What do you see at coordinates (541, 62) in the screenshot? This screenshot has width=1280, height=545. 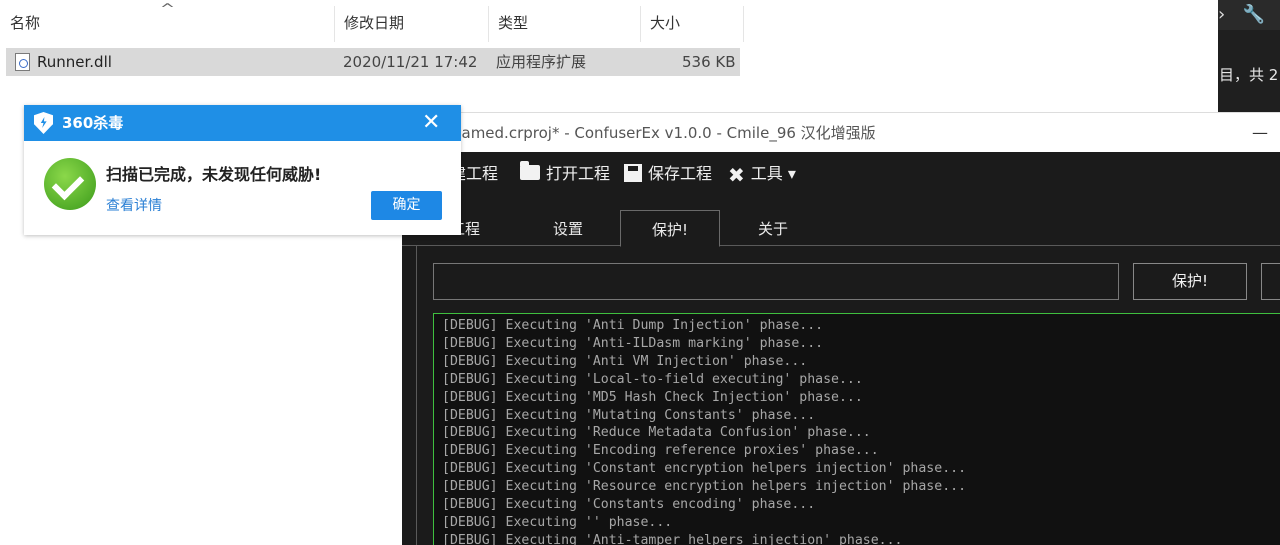 I see `file-type: 应用程序扩展` at bounding box center [541, 62].